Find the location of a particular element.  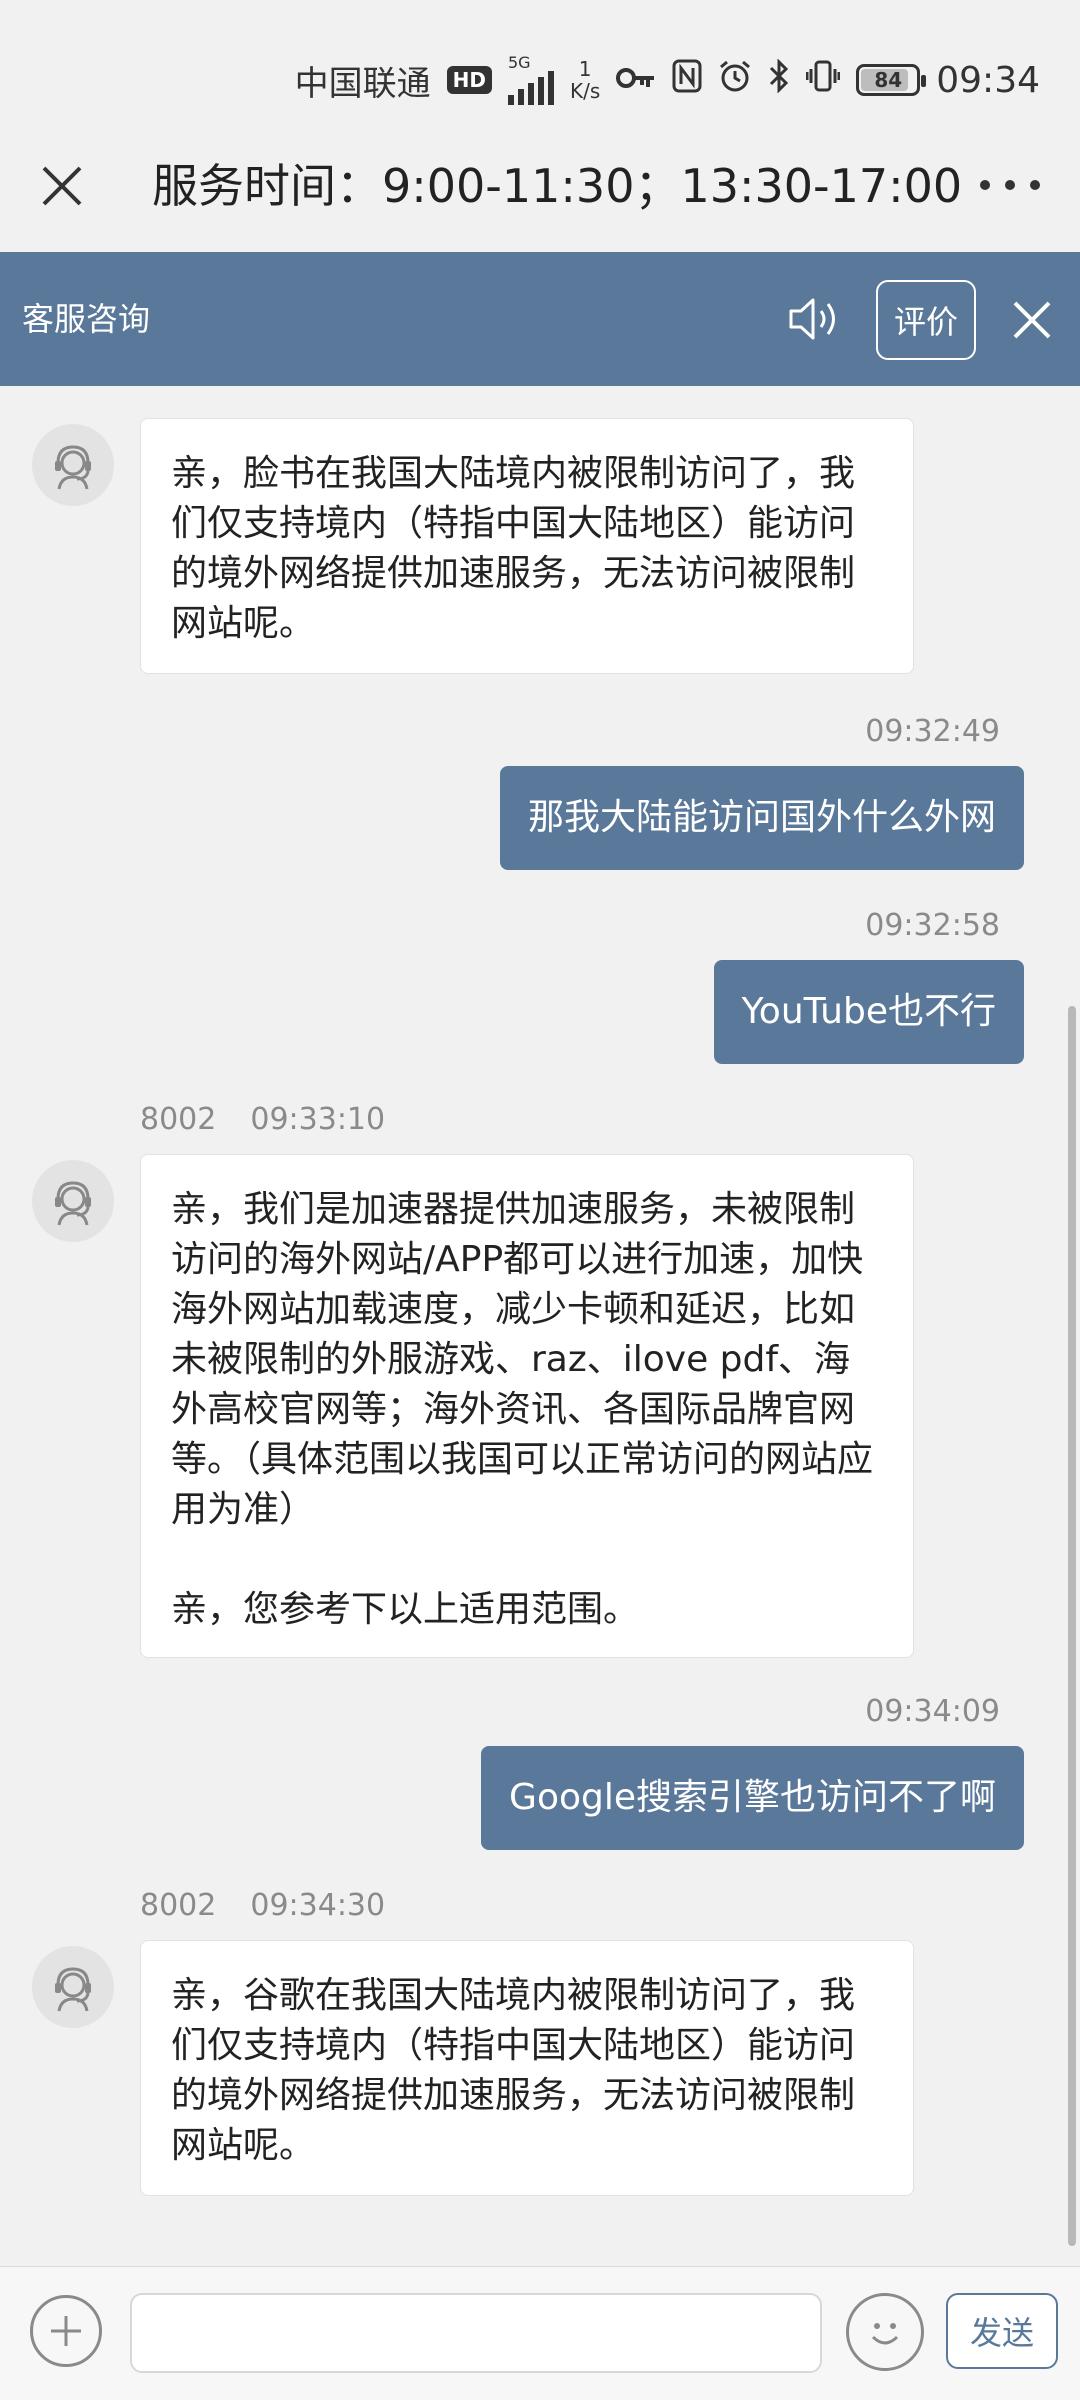

message-time: 09:34:30 is located at coordinates (318, 1905).